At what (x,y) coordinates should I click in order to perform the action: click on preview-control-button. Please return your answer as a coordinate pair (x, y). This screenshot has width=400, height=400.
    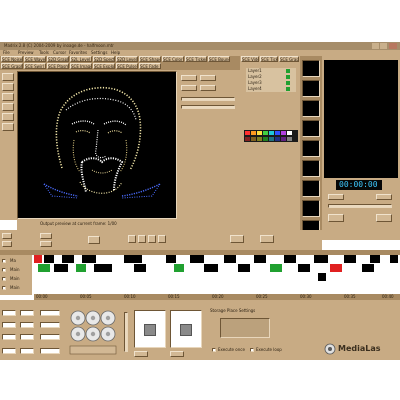
    Looking at the image, I should click on (177, 354).